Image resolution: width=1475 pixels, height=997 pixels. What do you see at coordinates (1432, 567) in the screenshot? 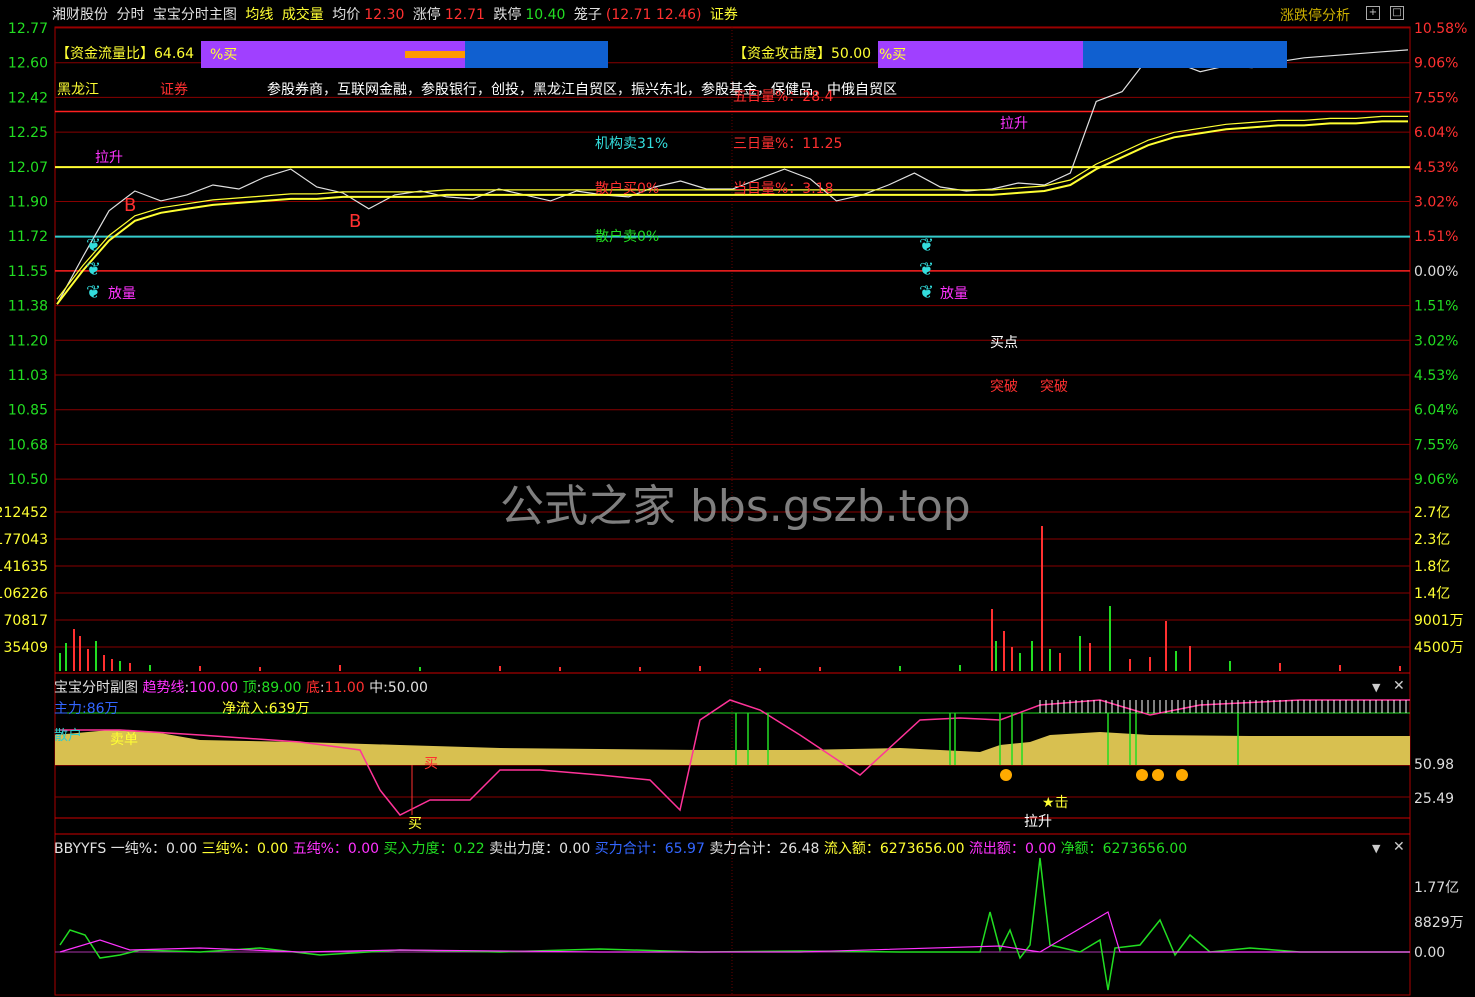
I see `amount-tick-label: 1.8亿` at bounding box center [1432, 567].